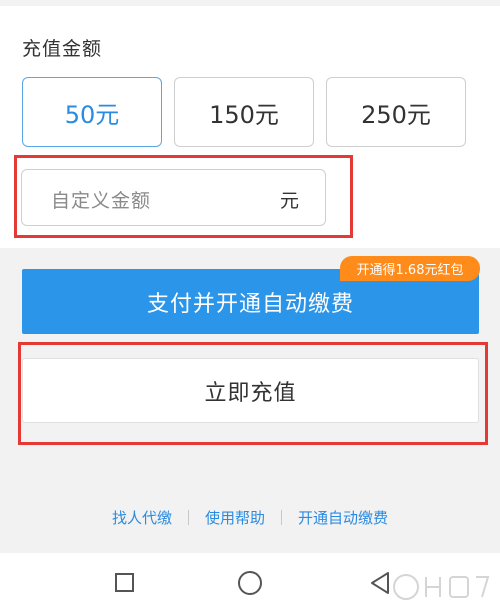  I want to click on link-pay-for-others: 找人代缴, so click(142, 517).